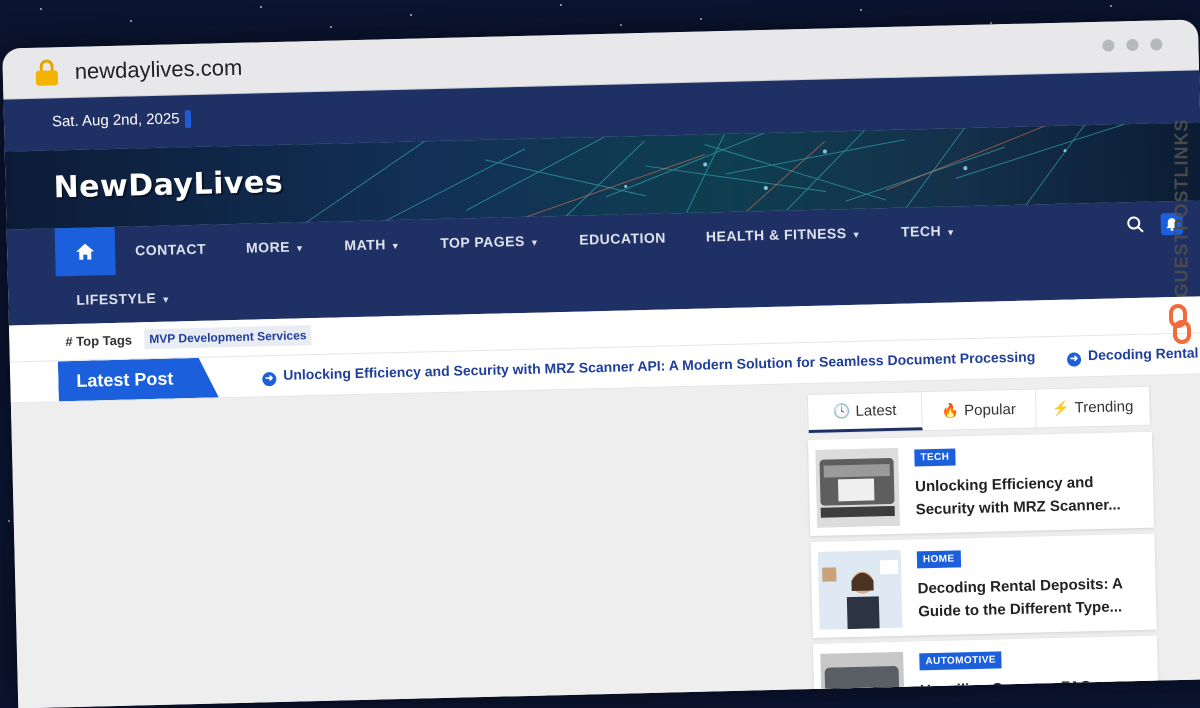 The image size is (1200, 708). Describe the element at coordinates (990, 409) in the screenshot. I see `tab-label: Popular` at that location.